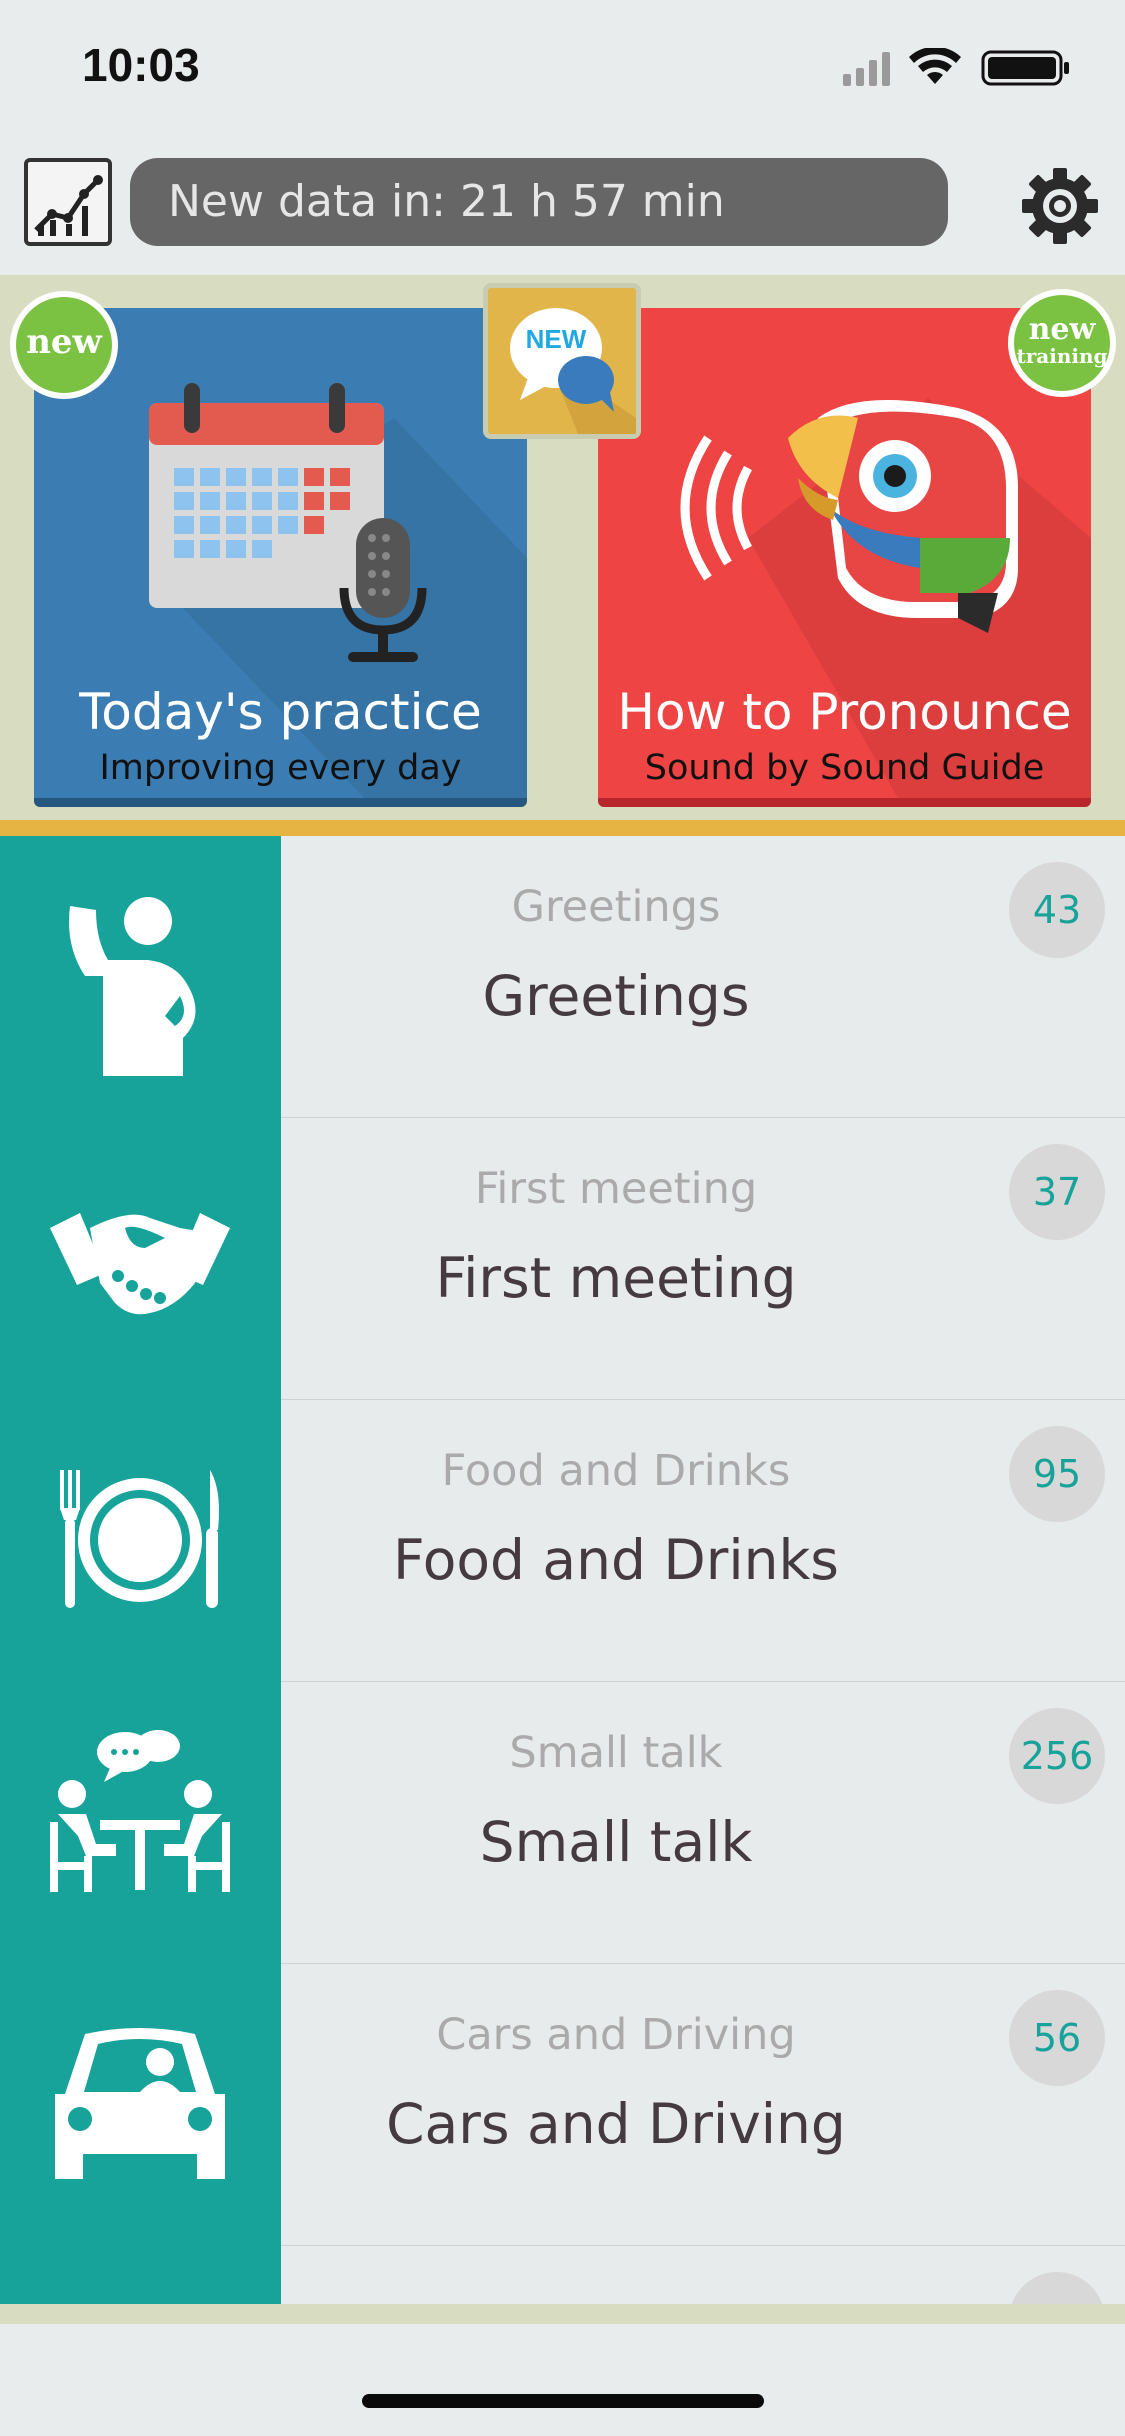  Describe the element at coordinates (616, 996) in the screenshot. I see `topic-title: Greetings` at that location.